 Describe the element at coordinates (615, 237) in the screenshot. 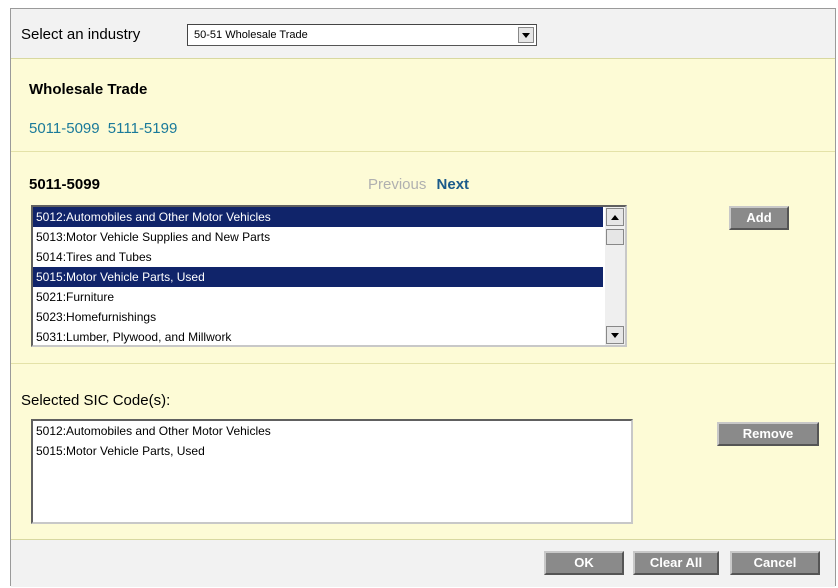

I see `scroll-thumb` at that location.